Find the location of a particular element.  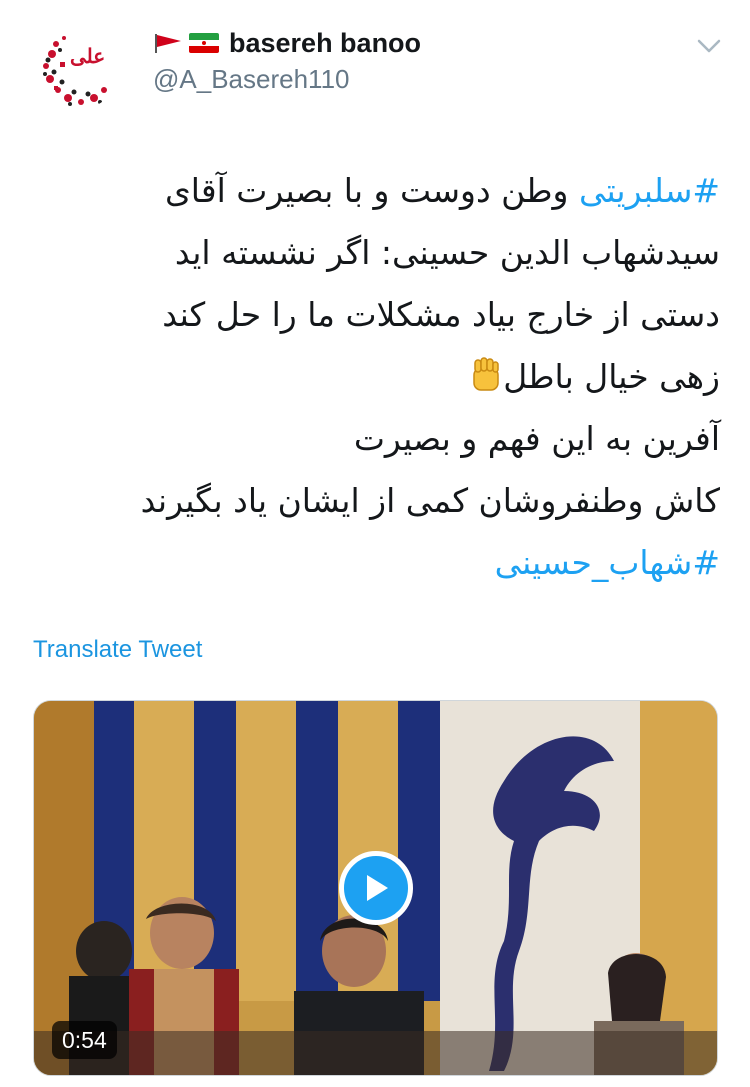

play-icon is located at coordinates (377, 888).